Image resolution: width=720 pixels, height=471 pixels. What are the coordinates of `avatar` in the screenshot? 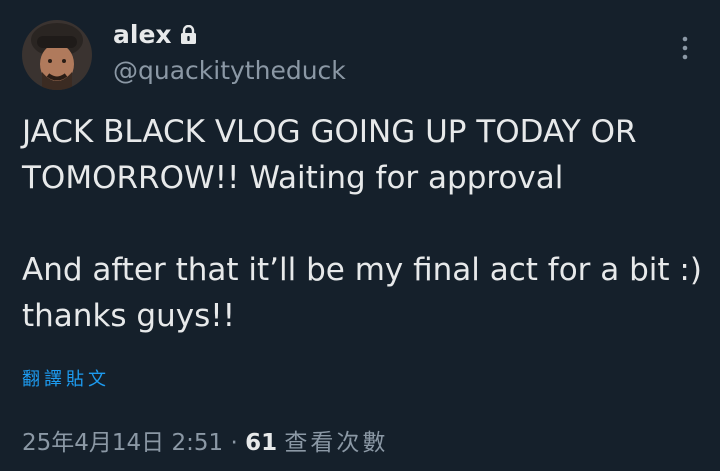 It's located at (57, 55).